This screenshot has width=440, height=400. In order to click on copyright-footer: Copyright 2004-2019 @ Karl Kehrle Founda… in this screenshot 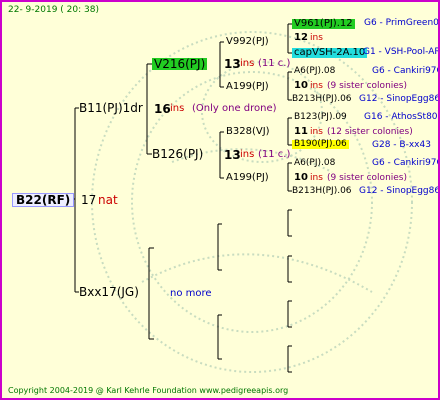, I will do `click(148, 390)`.